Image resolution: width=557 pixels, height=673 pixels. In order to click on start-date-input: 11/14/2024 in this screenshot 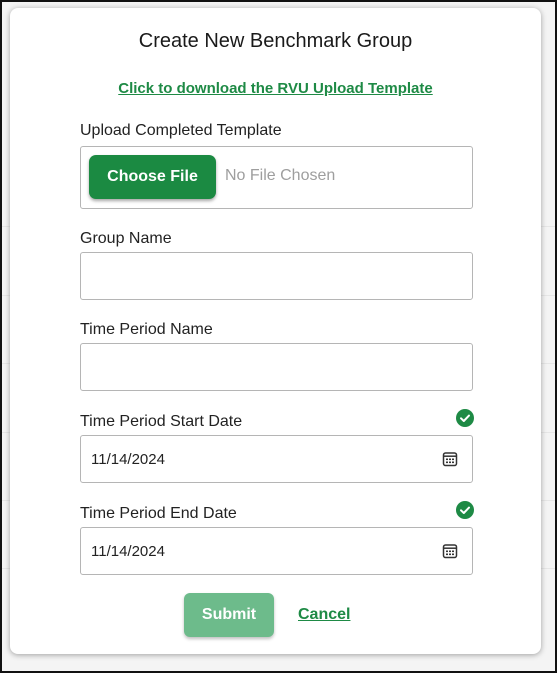, I will do `click(276, 459)`.